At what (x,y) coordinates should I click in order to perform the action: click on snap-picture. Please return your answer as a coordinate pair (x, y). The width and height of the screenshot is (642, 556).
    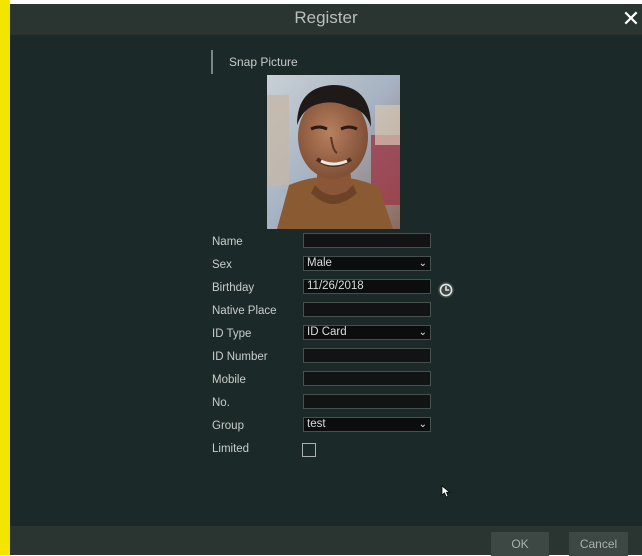
    Looking at the image, I should click on (333, 152).